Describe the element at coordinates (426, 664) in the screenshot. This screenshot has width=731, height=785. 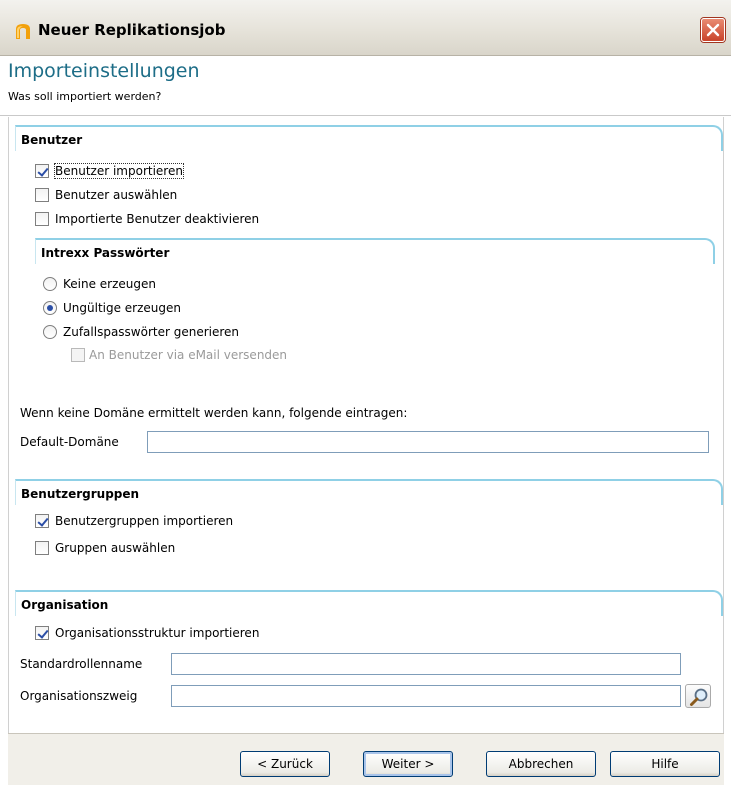
I see `role-name-input` at that location.